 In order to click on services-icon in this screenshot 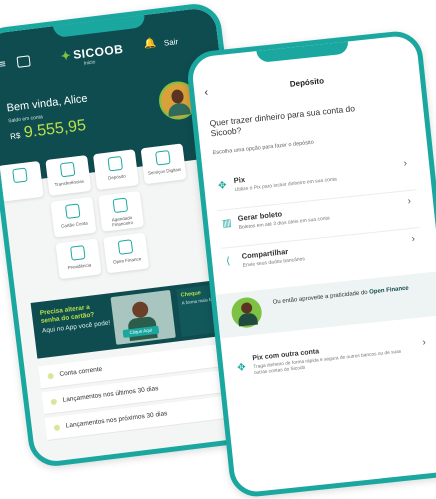, I will do `click(163, 158)`.